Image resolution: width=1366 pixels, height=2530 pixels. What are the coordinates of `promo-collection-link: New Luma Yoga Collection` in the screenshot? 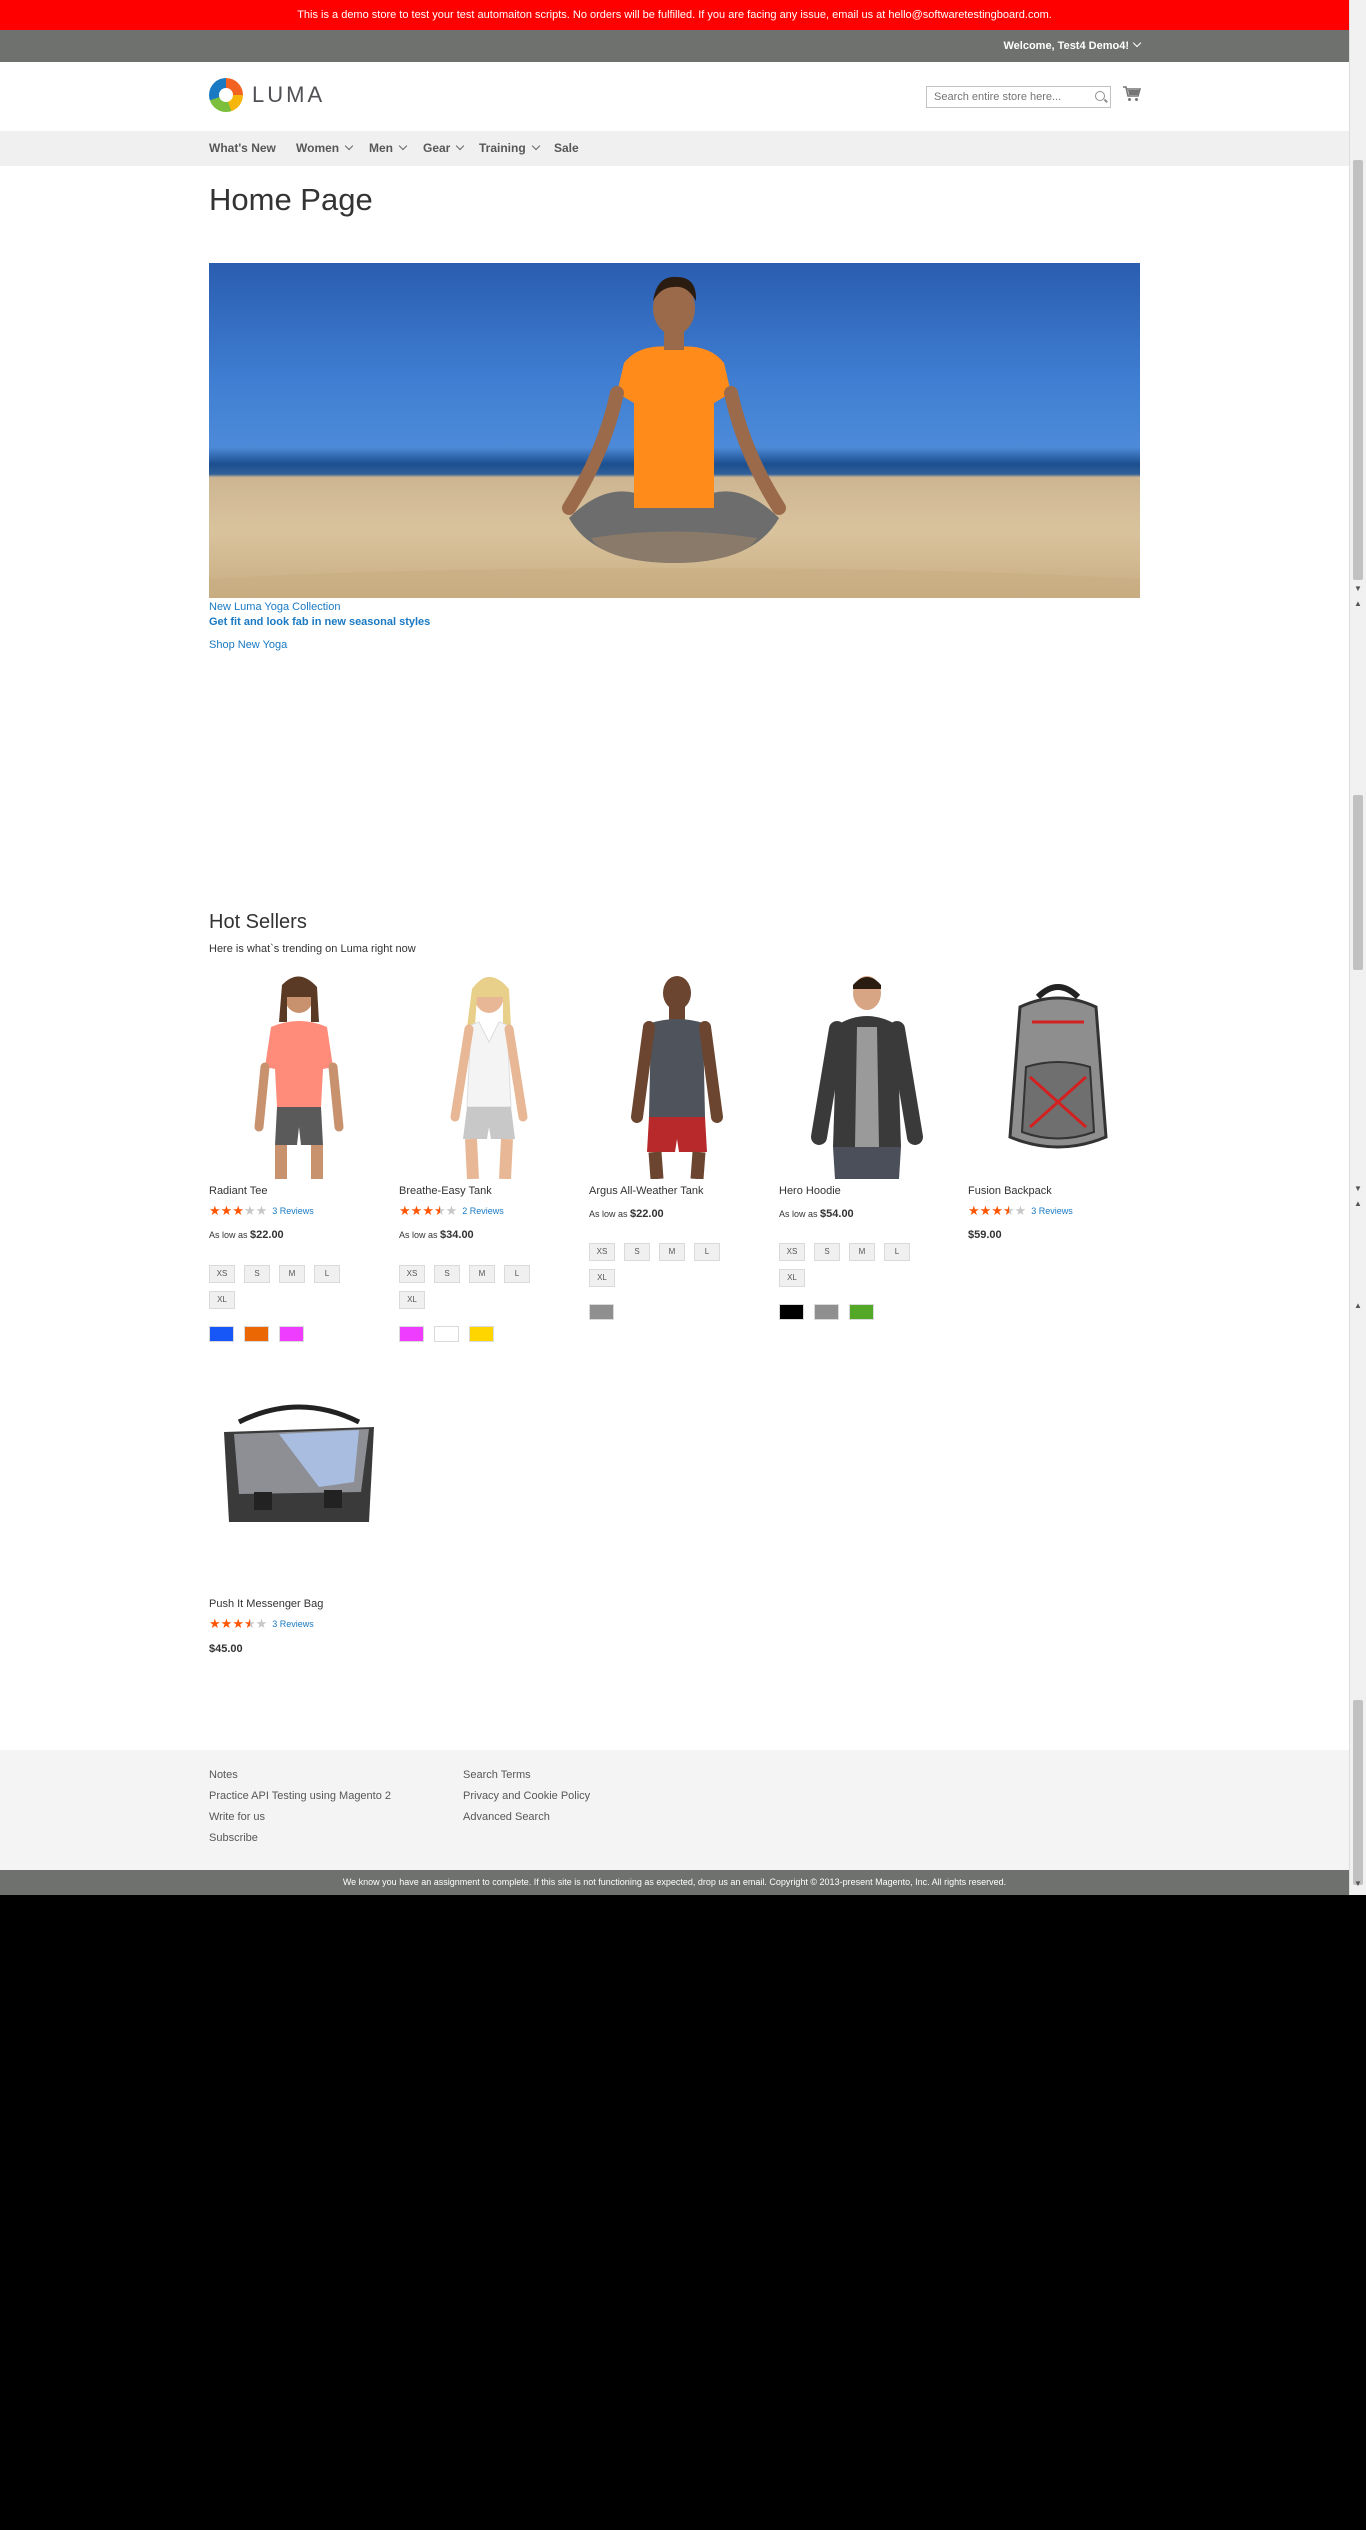 It's located at (274, 607).